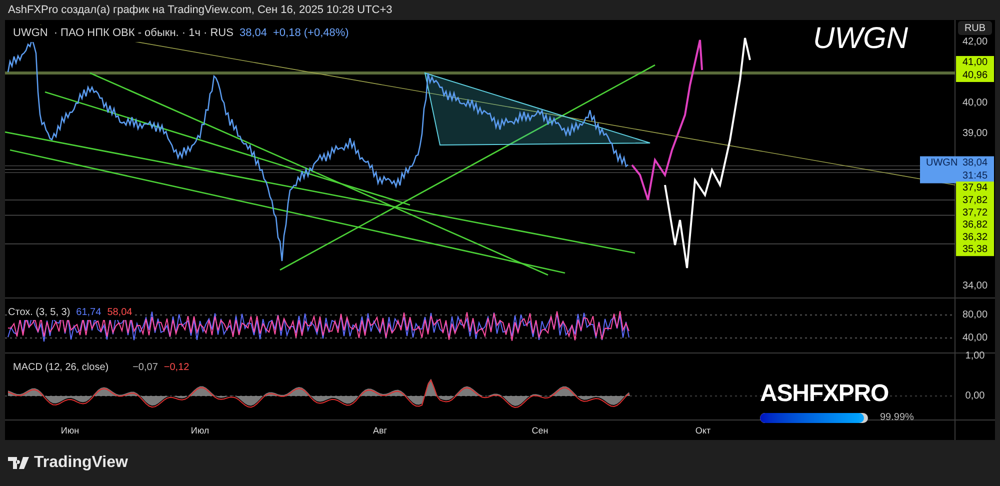 The image size is (1000, 486). Describe the element at coordinates (89, 313) in the screenshot. I see `stochastic-k-value: 61,74` at that location.